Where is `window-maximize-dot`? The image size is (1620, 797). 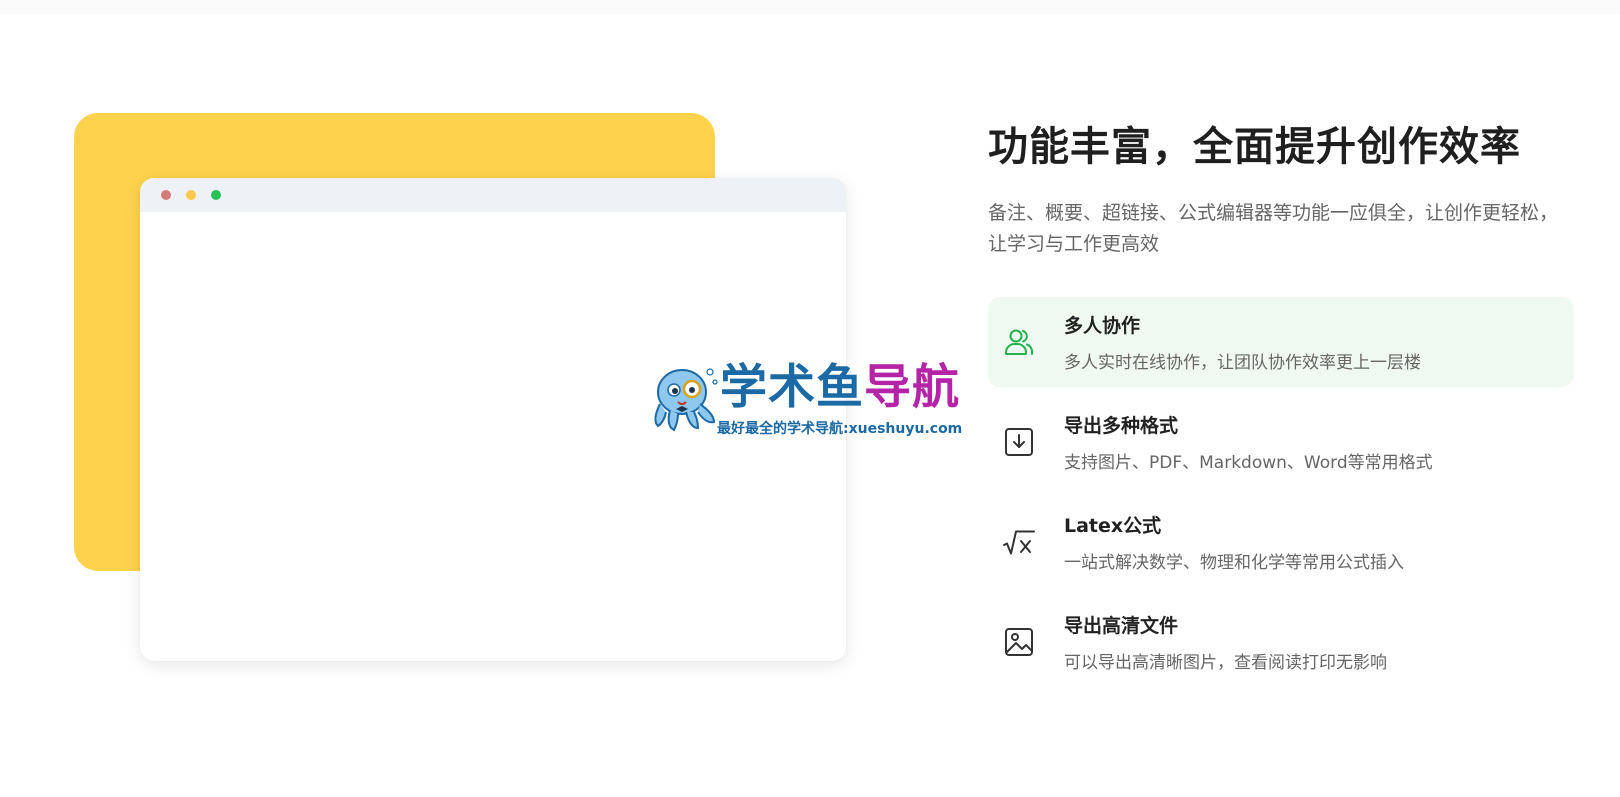
window-maximize-dot is located at coordinates (216, 195).